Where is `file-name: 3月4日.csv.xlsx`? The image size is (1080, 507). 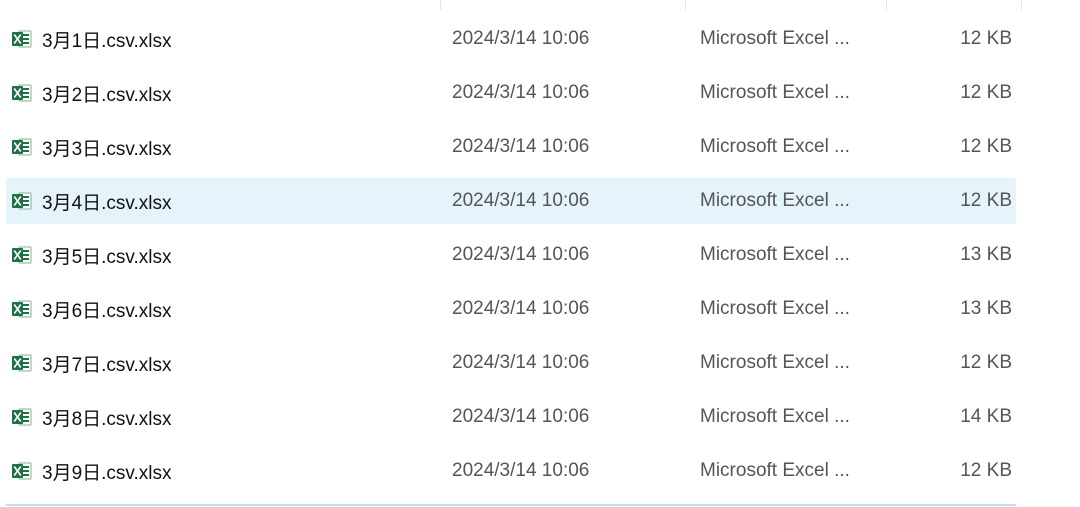
file-name: 3月4日.csv.xlsx is located at coordinates (107, 203).